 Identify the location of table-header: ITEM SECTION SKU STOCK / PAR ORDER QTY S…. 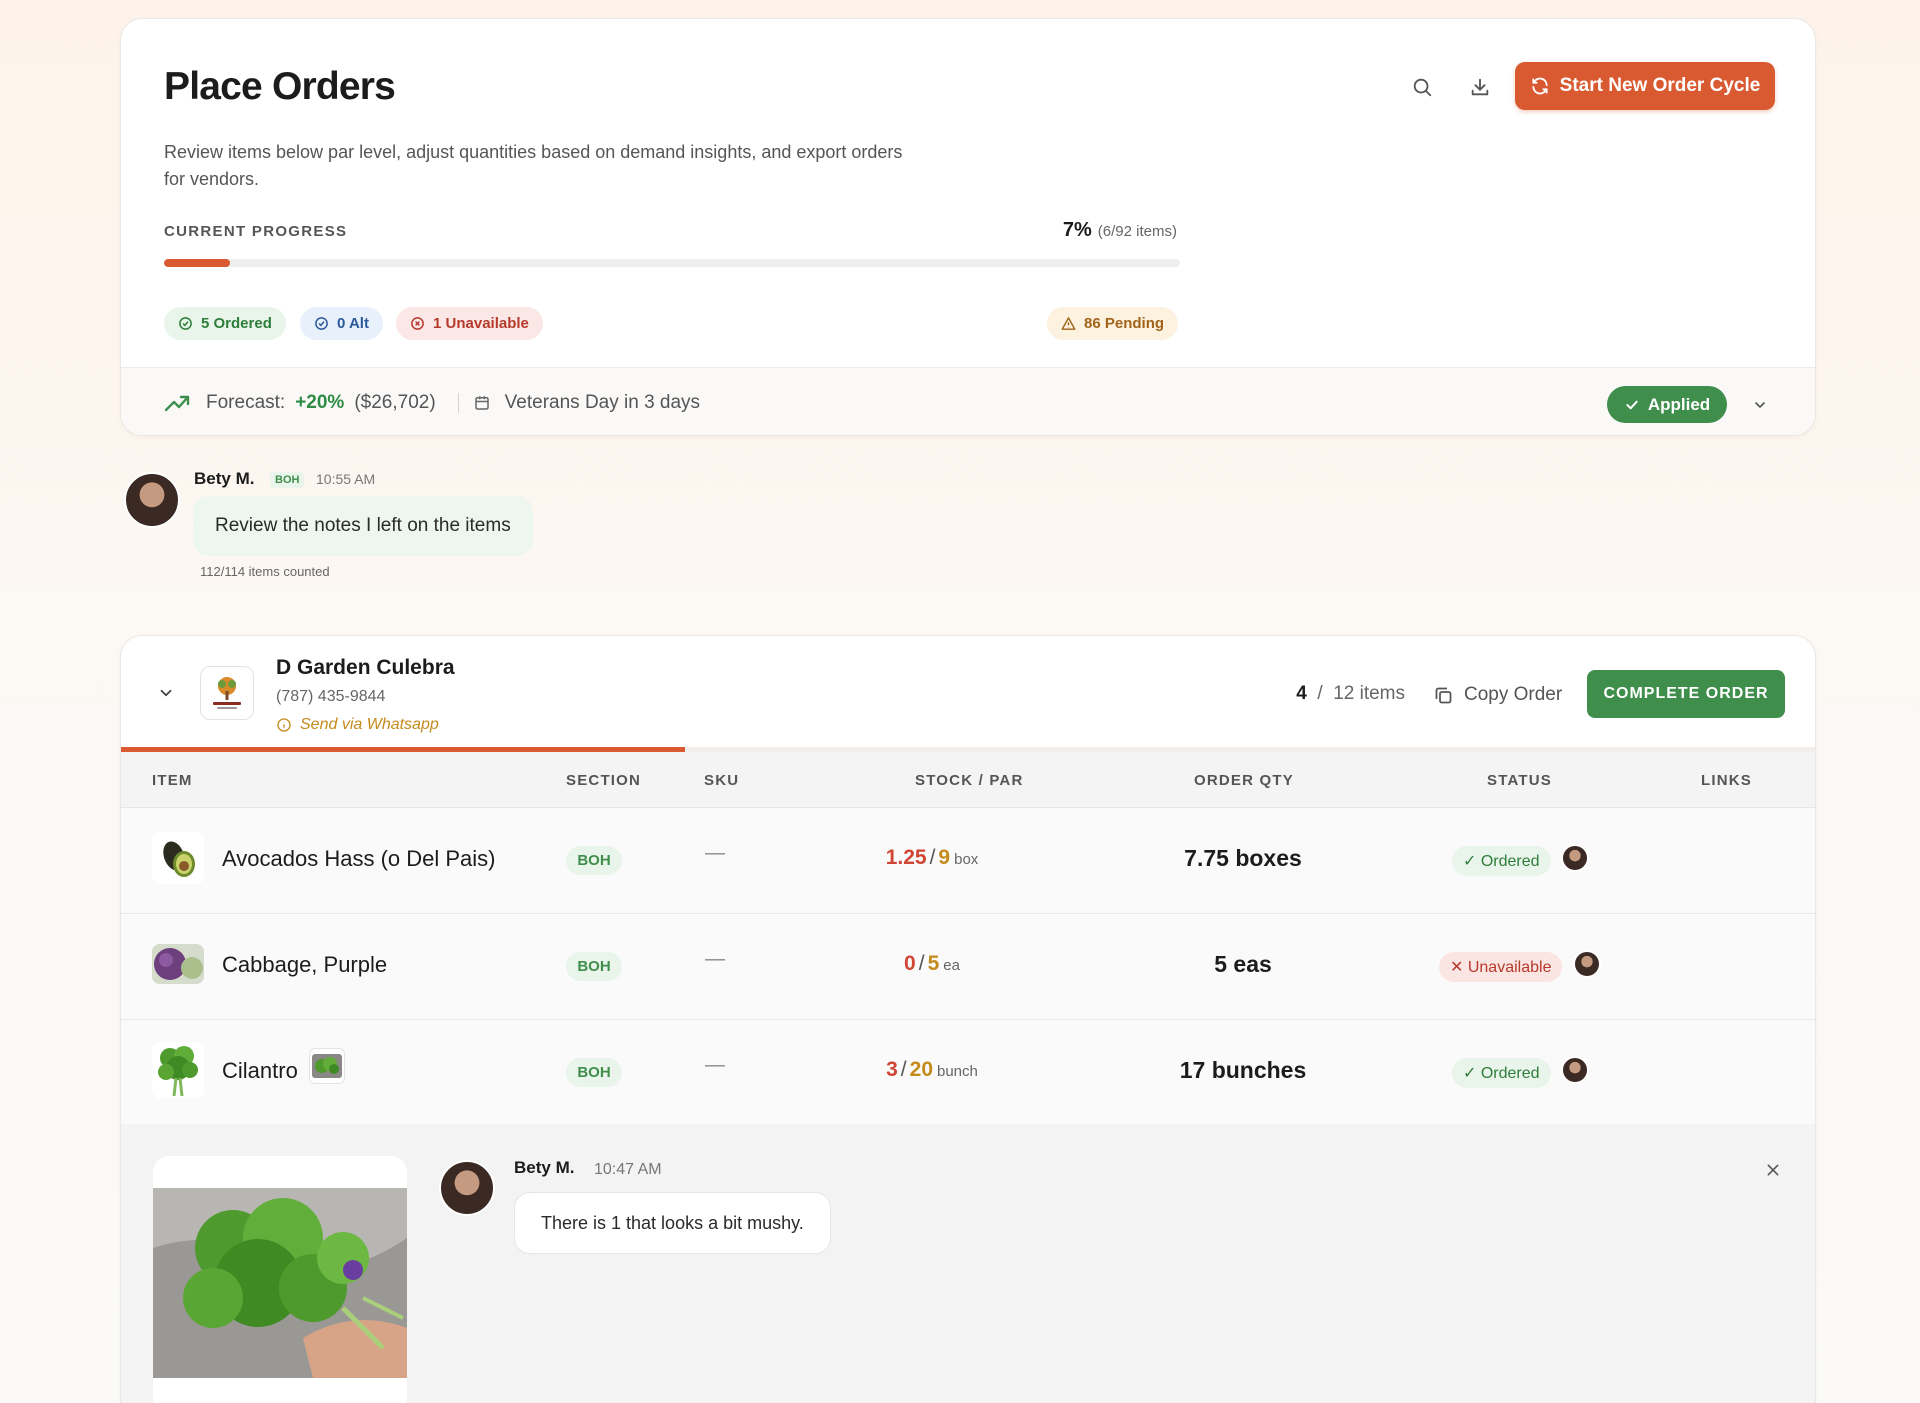
(968, 780).